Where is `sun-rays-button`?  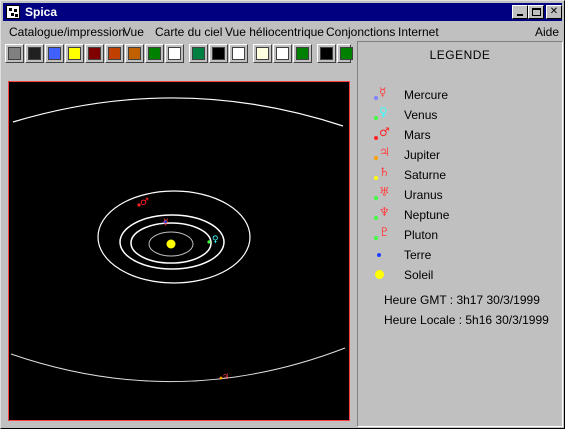
sun-rays-button is located at coordinates (74, 53).